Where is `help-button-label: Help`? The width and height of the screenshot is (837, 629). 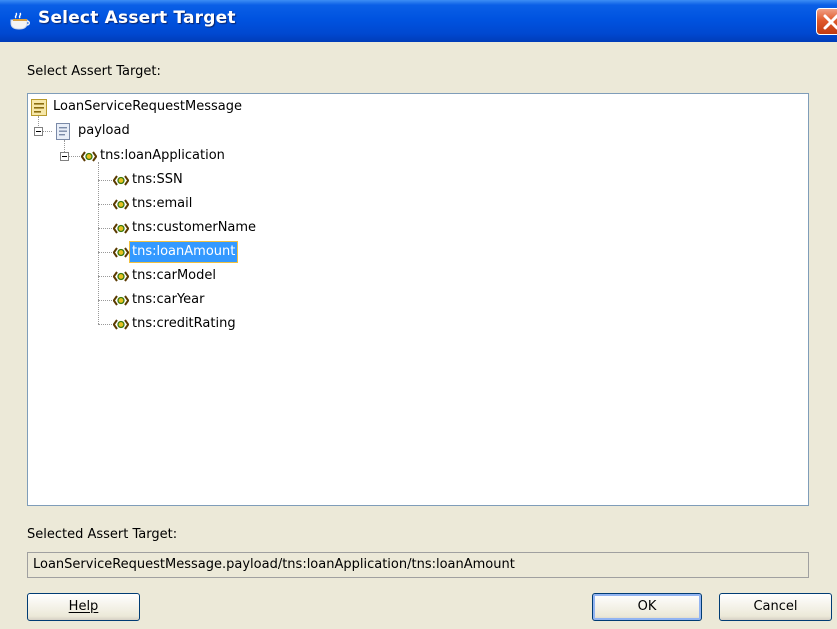 help-button-label: Help is located at coordinates (83, 606).